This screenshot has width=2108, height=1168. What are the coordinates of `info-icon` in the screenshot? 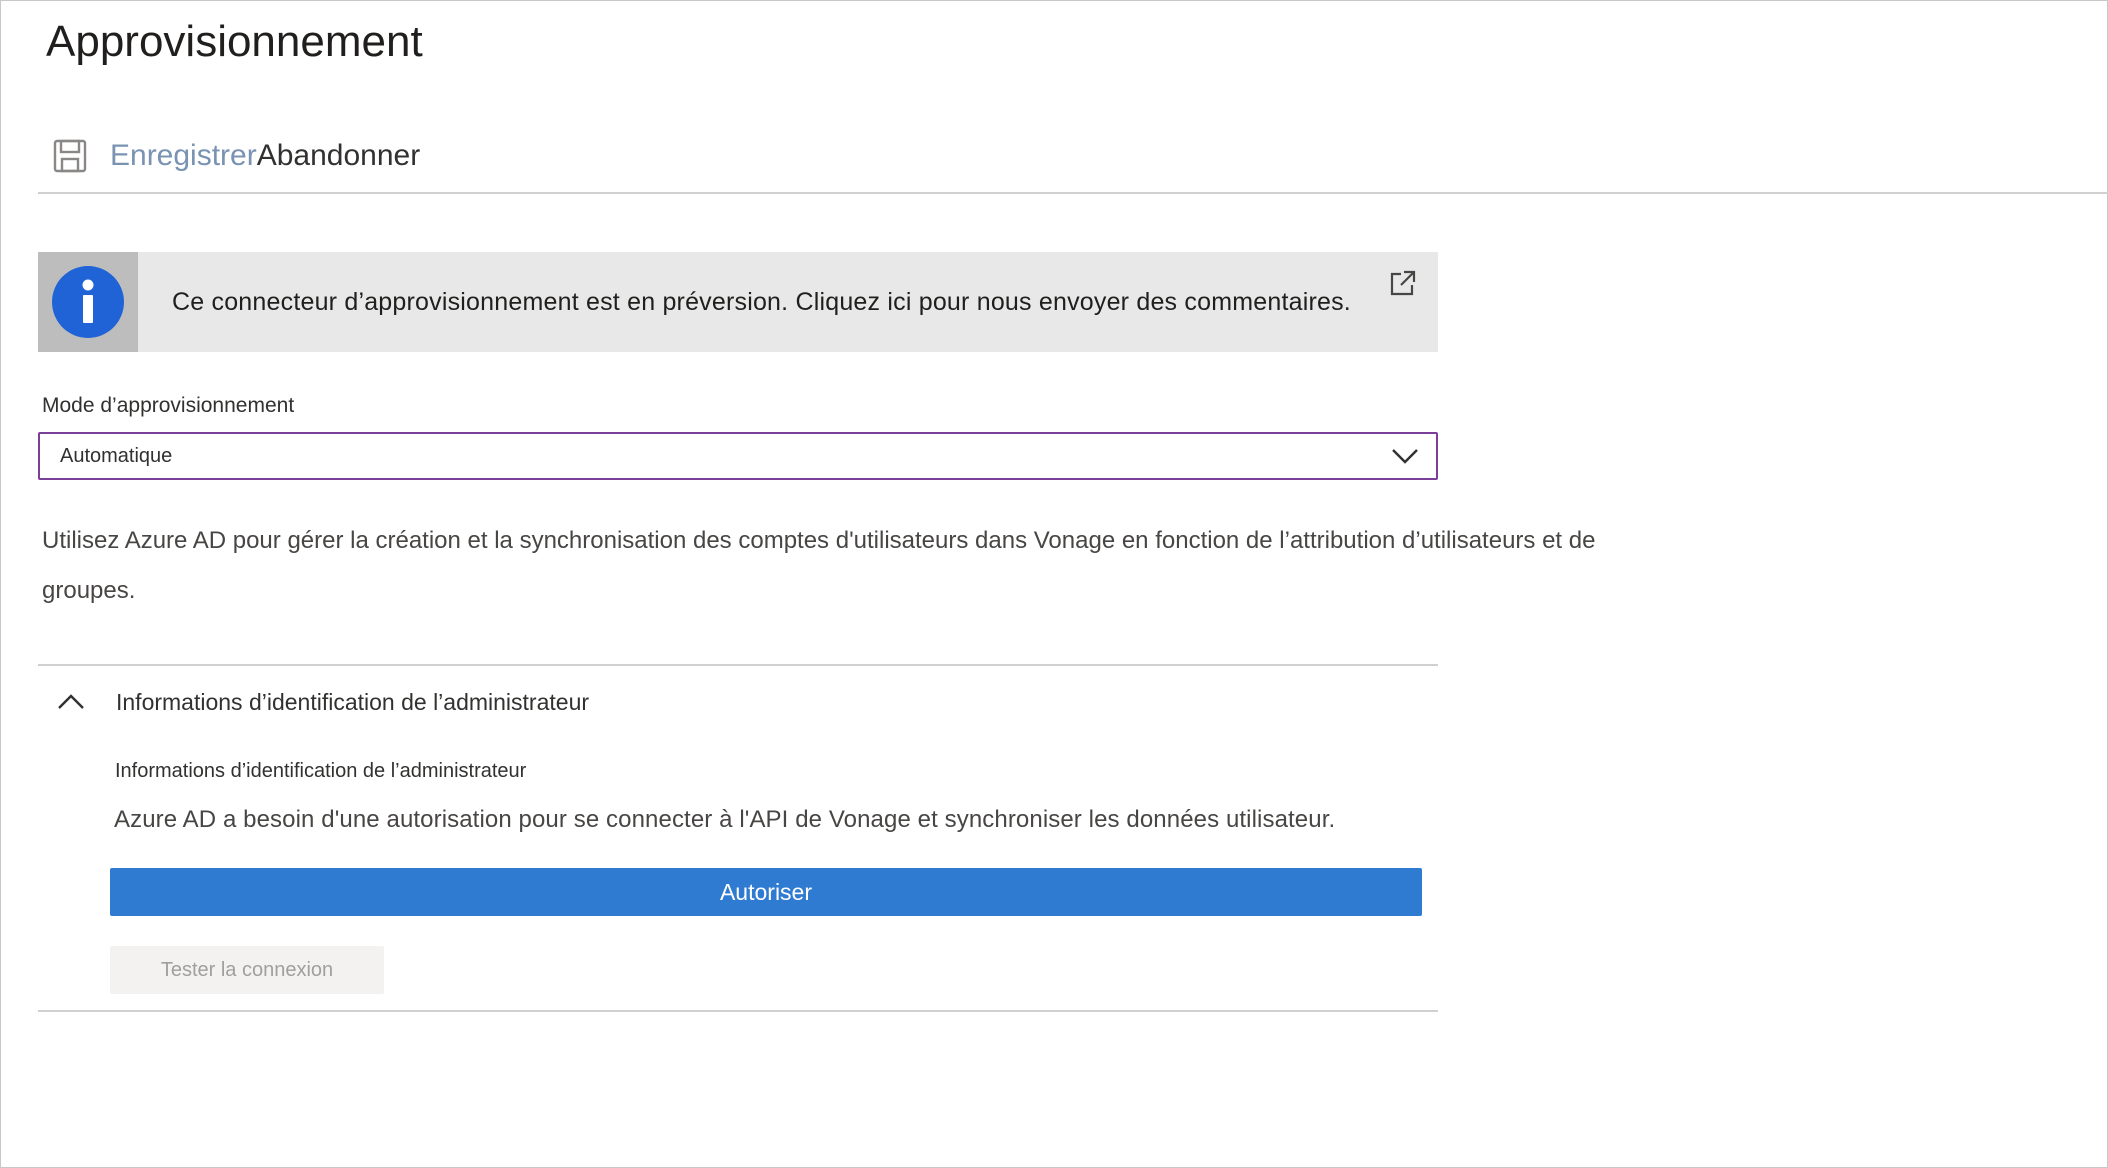 It's located at (88, 302).